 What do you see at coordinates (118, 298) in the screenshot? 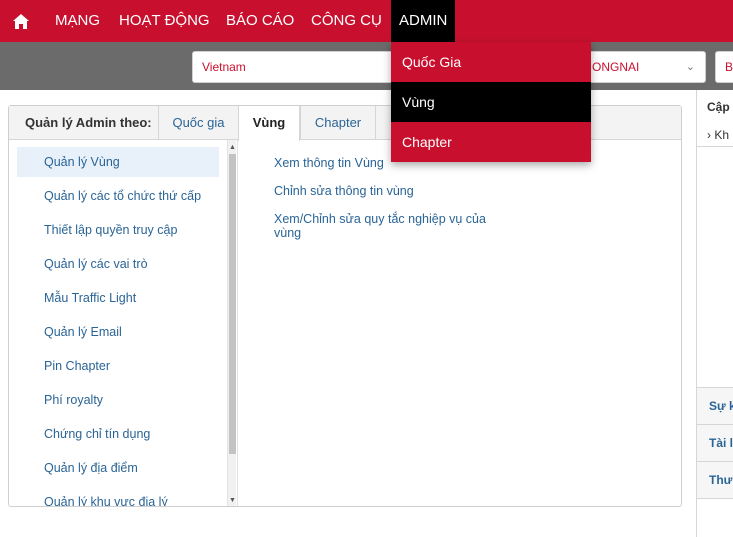
I see `menu-item-traffic-light: Mẫu Traffic Light` at bounding box center [118, 298].